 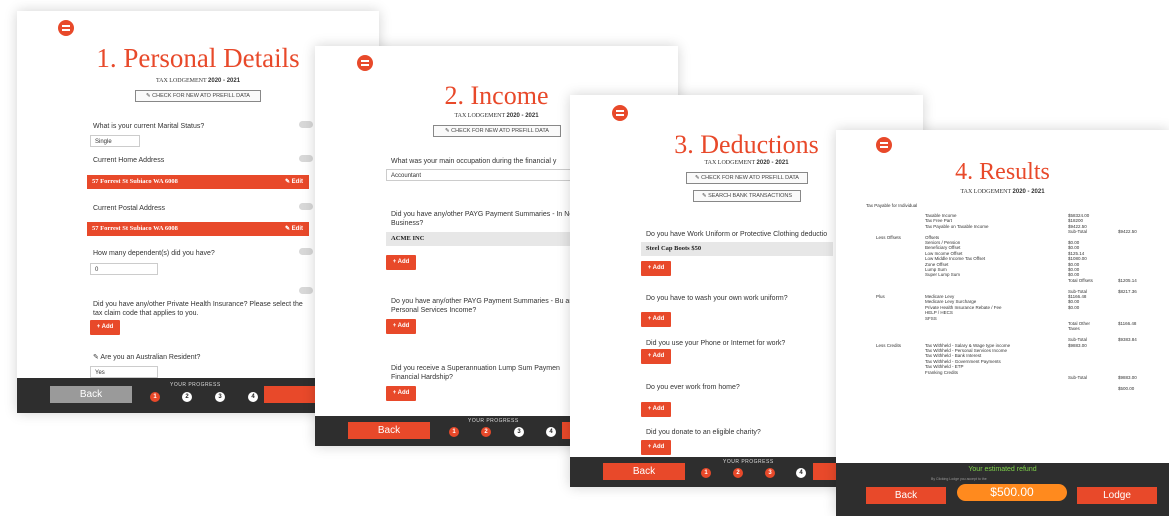 What do you see at coordinates (147, 357) in the screenshot?
I see `resident-label: ✎ Are you an Australian Resident?` at bounding box center [147, 357].